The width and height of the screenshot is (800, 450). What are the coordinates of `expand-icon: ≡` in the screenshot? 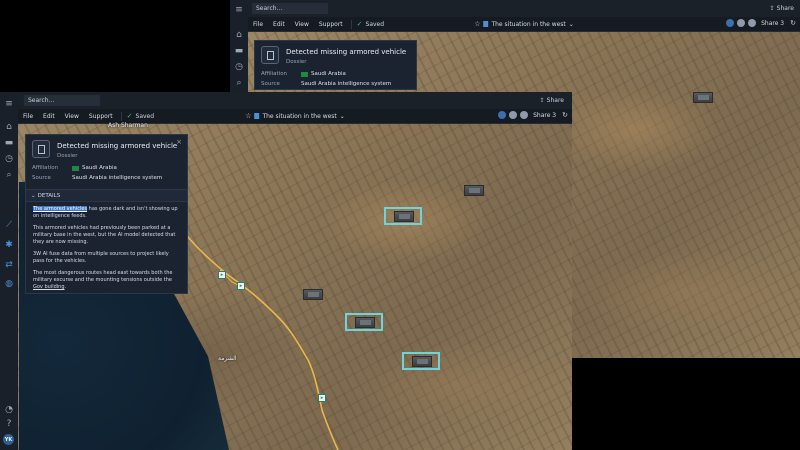 It's located at (239, 10).